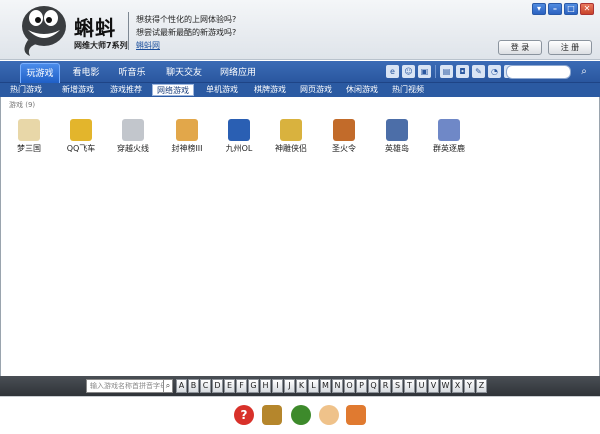  Describe the element at coordinates (445, 386) in the screenshot. I see `letter-button: W` at that location.